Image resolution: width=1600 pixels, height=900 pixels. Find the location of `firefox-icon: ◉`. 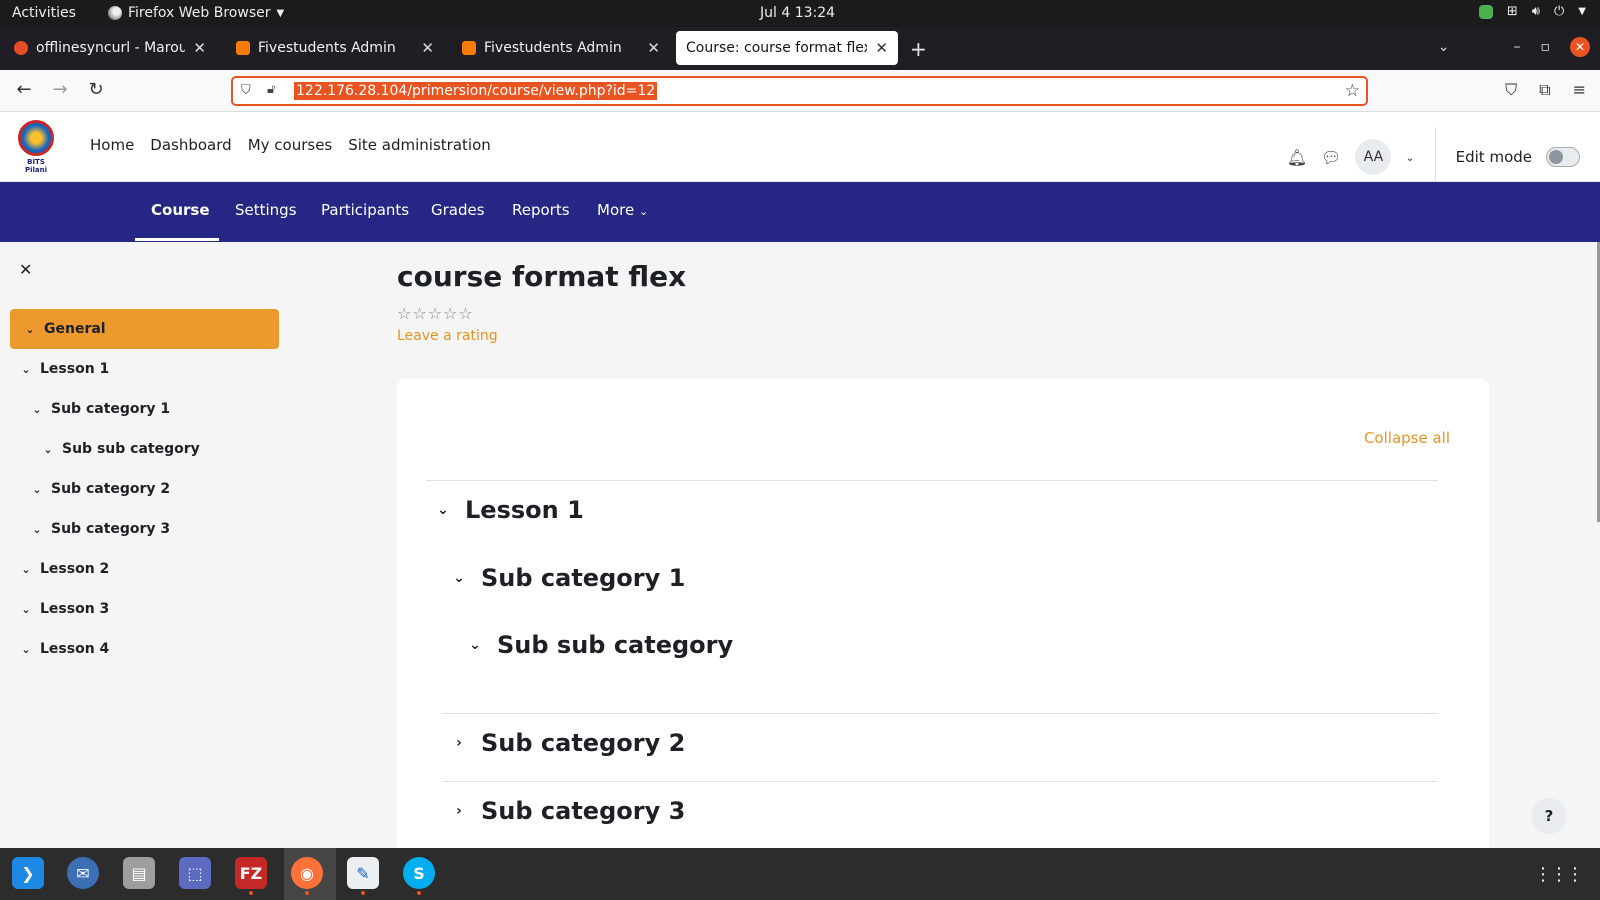

firefox-icon: ◉ is located at coordinates (307, 876).